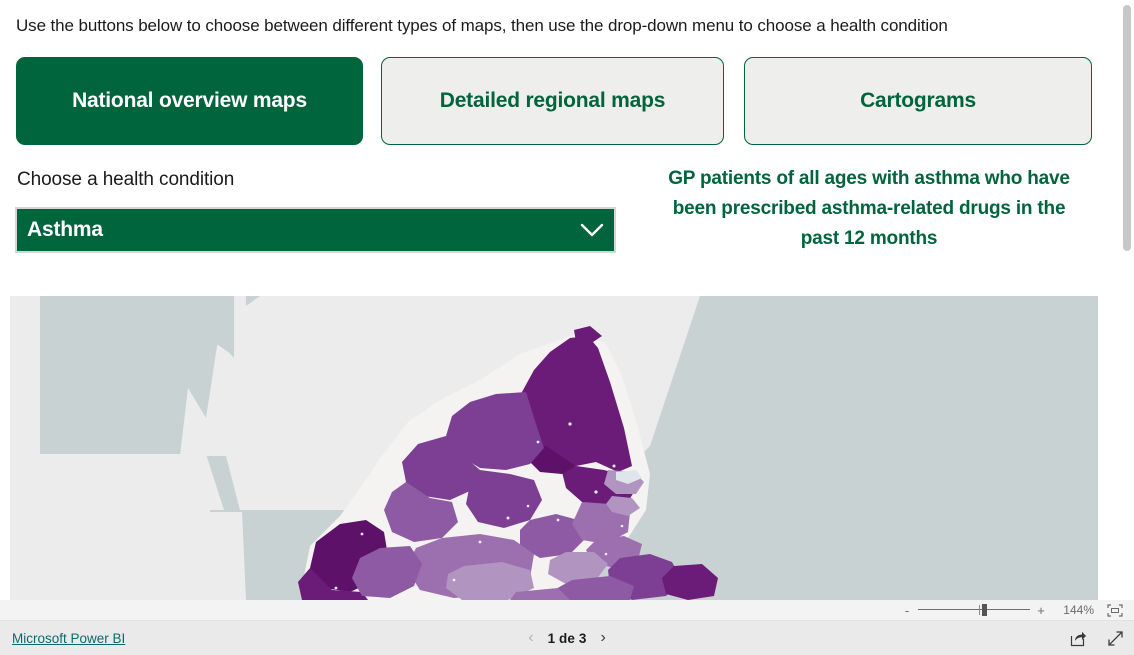 The image size is (1134, 655). I want to click on fit-to-page-icon, so click(1115, 610).